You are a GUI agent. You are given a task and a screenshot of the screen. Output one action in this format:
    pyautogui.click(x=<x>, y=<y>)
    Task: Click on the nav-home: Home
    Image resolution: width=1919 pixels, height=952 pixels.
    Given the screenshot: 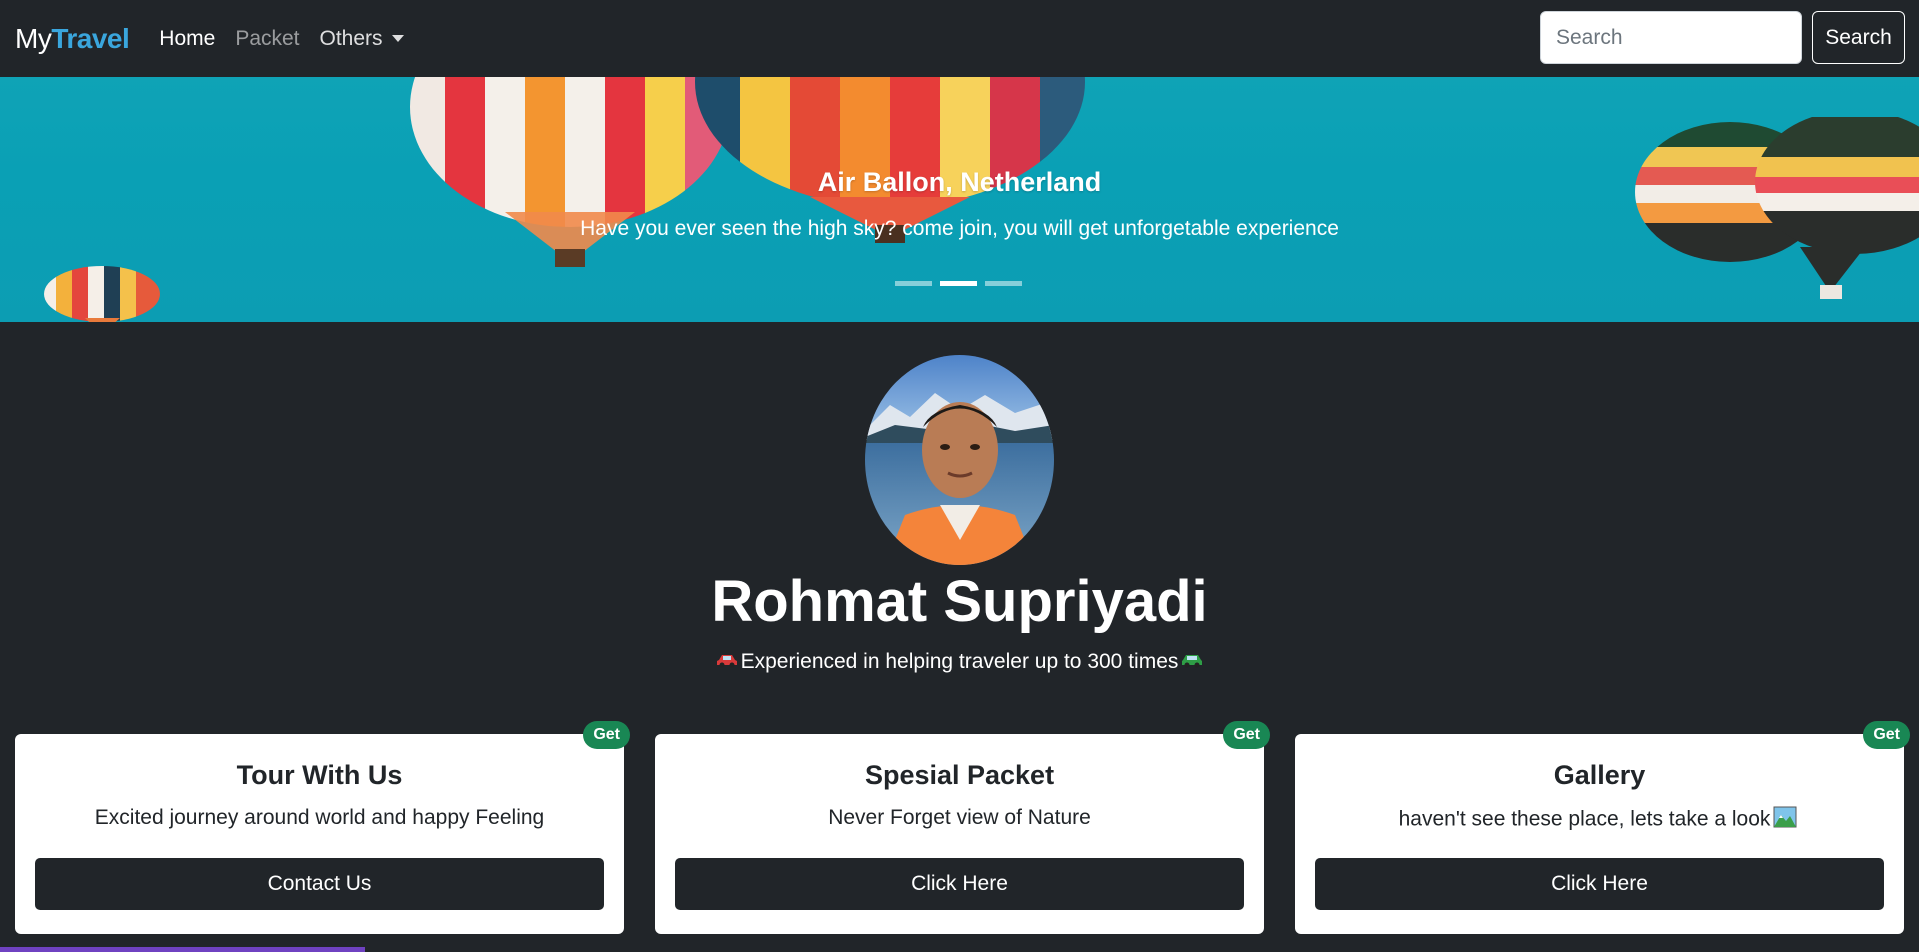 What is the action you would take?
    pyautogui.click(x=187, y=39)
    